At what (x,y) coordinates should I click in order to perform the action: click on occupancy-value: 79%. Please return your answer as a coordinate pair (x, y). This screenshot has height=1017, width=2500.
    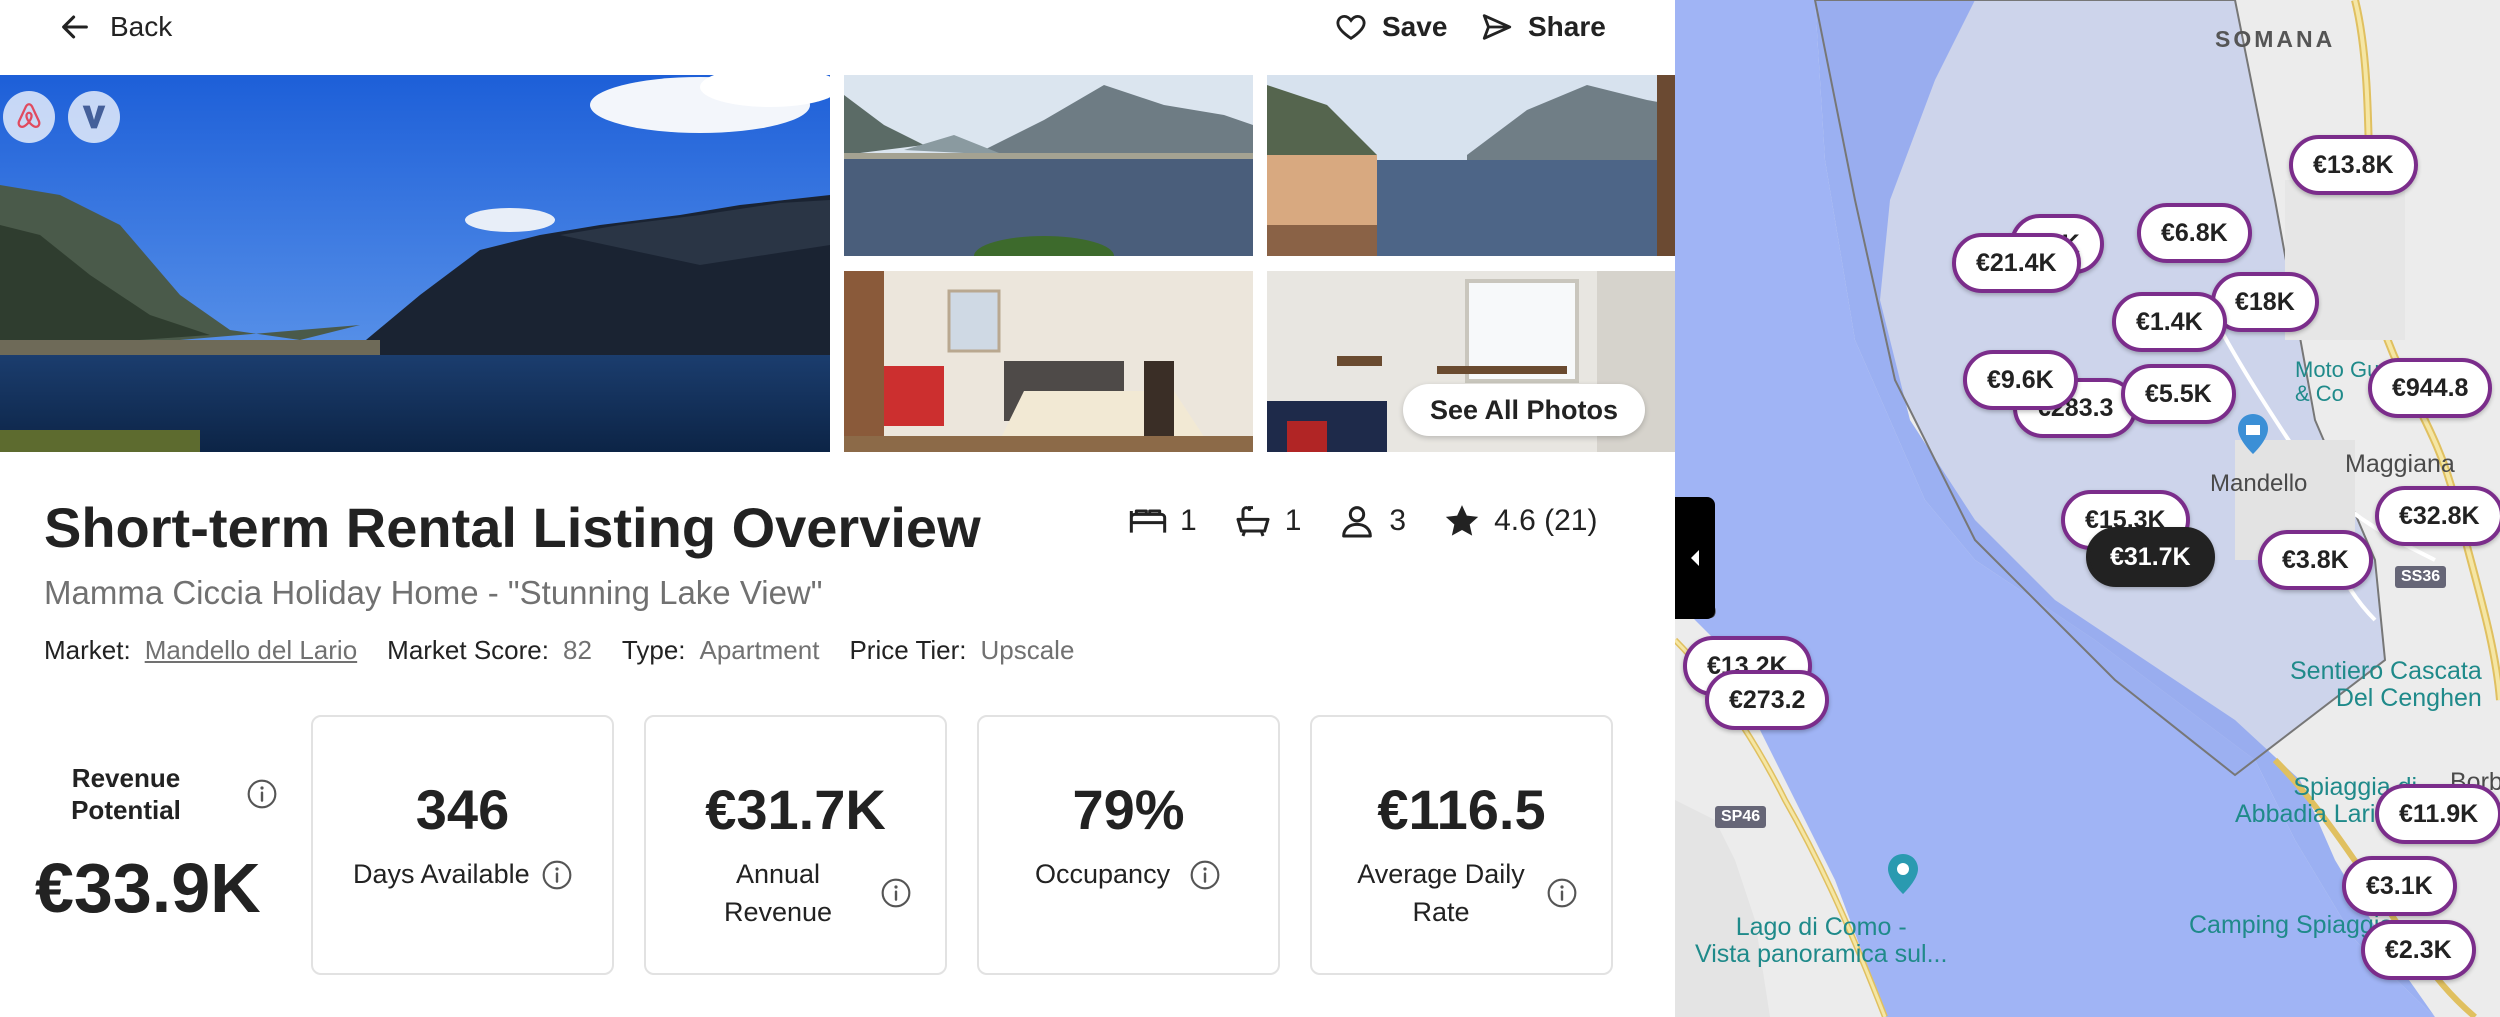
    Looking at the image, I should click on (1128, 809).